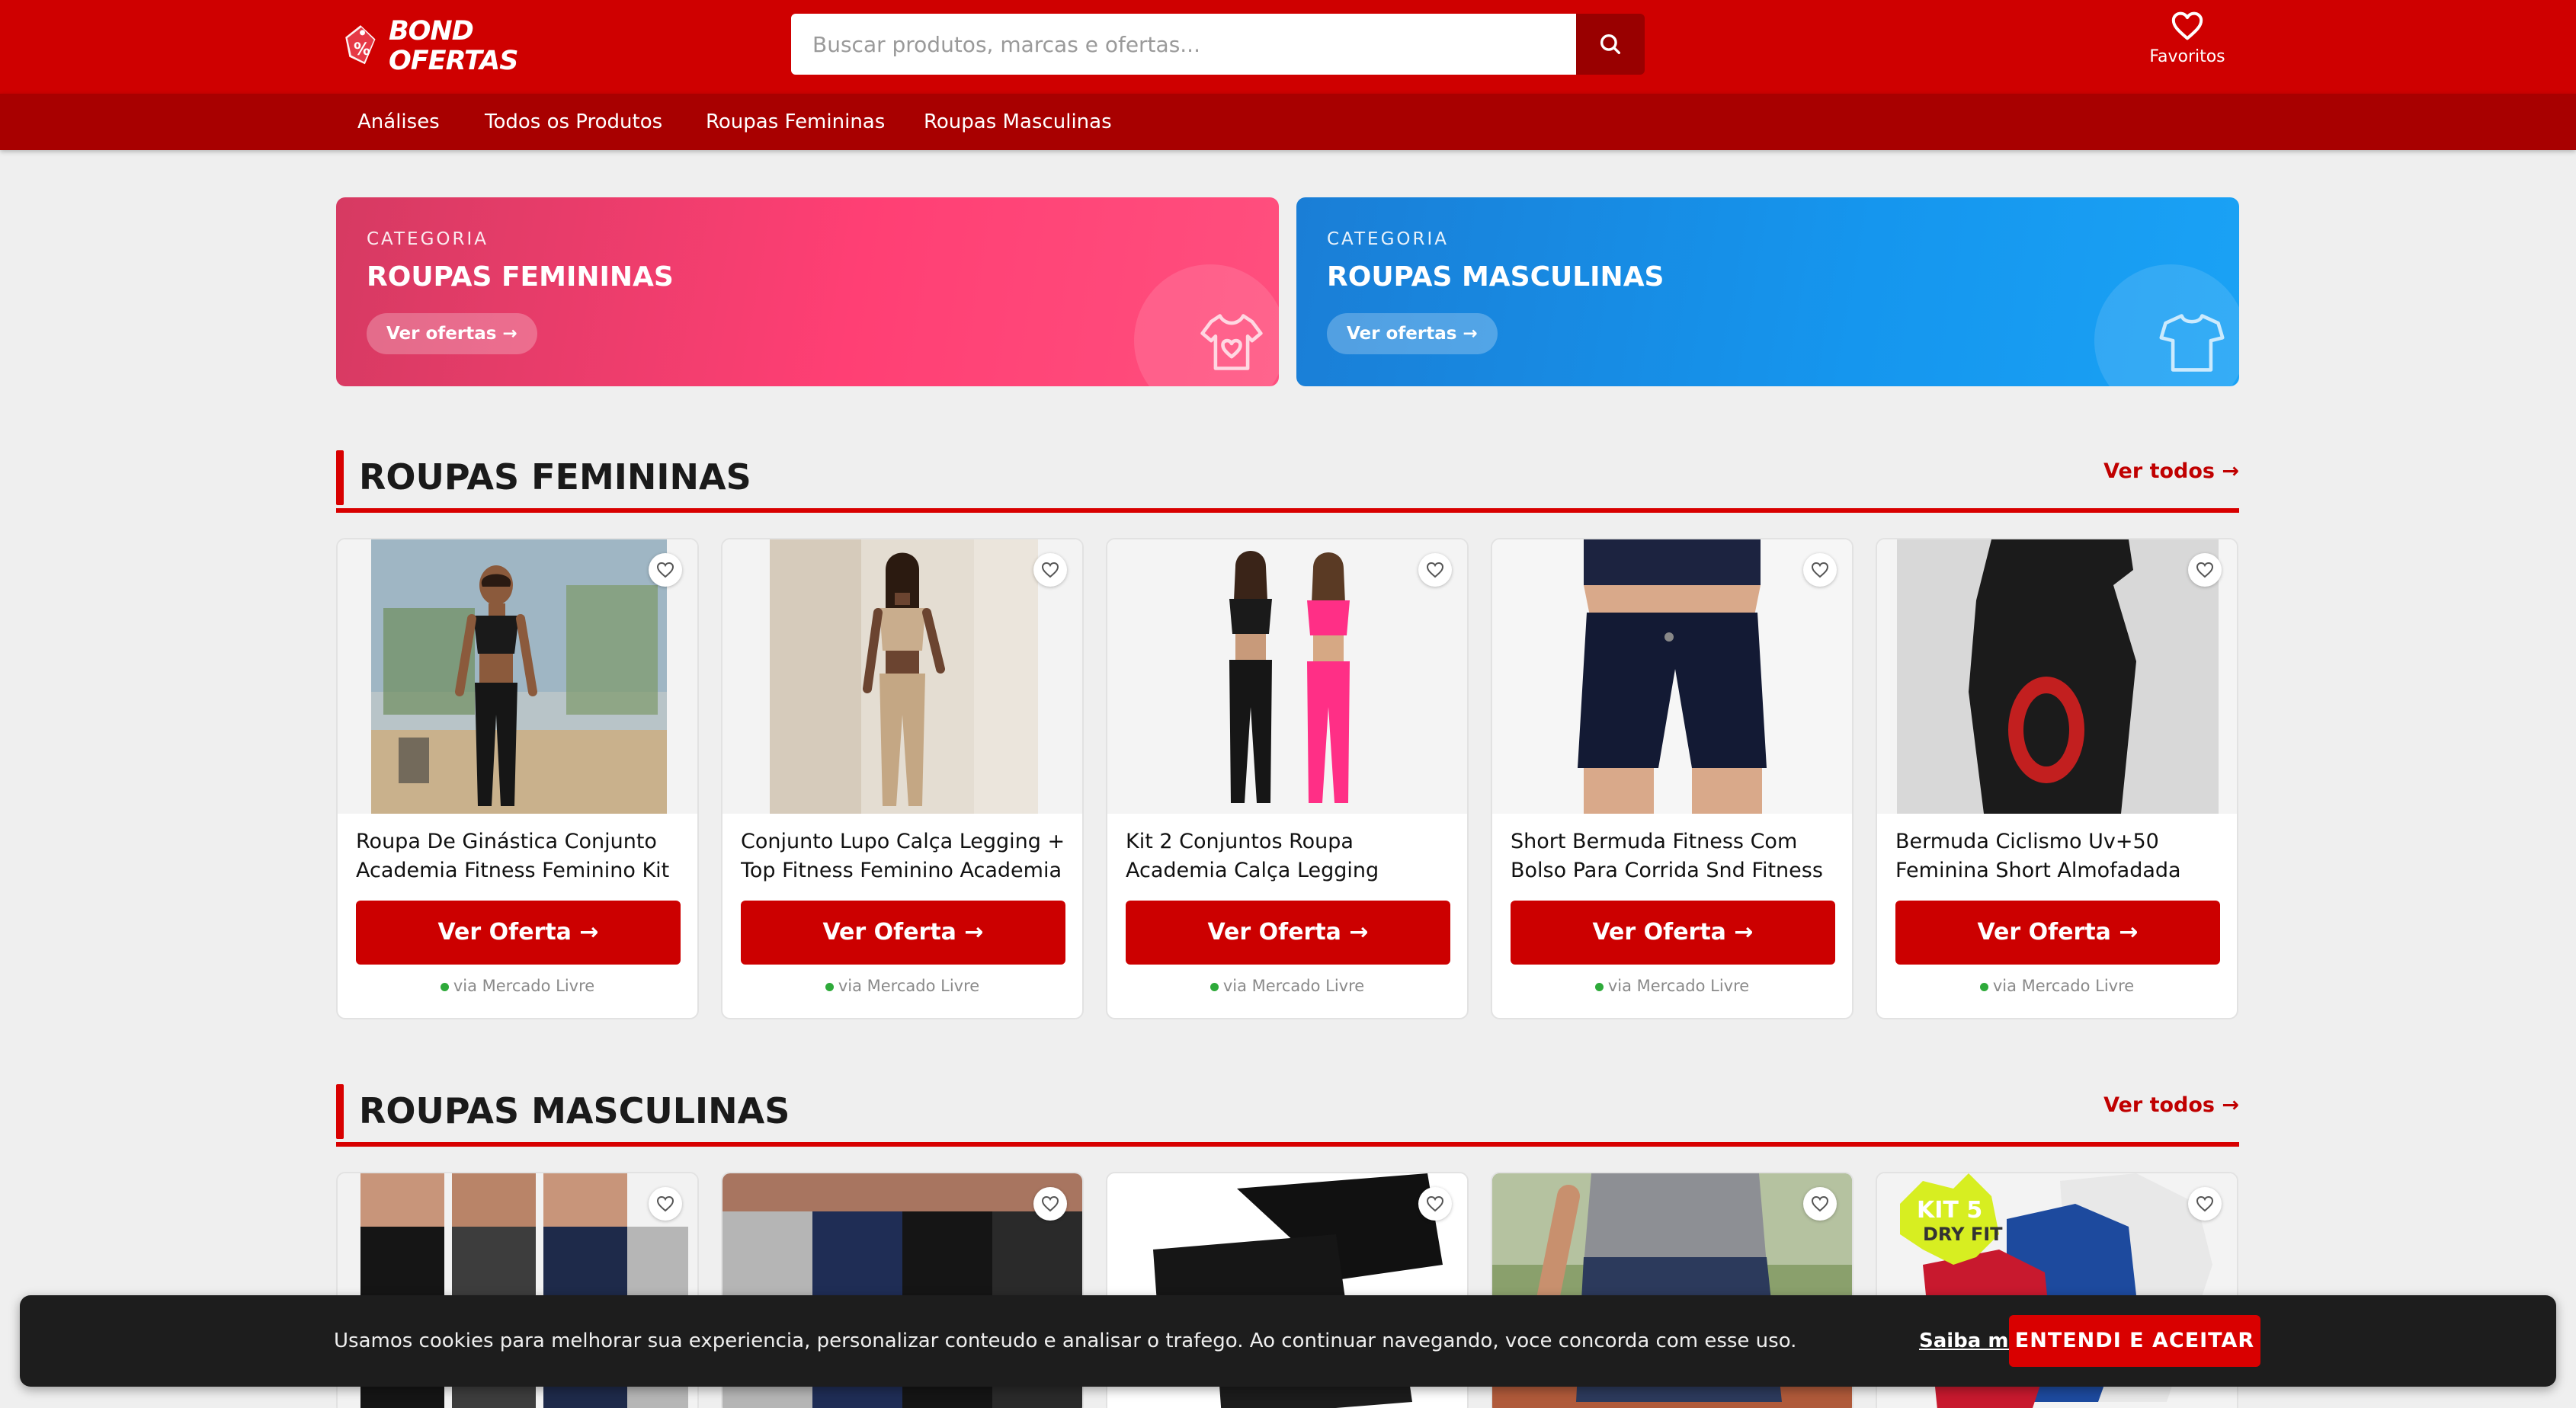 The height and width of the screenshot is (1408, 2576). Describe the element at coordinates (796, 122) in the screenshot. I see `nav-link-roupas-femininas: Roupas Femininas` at that location.